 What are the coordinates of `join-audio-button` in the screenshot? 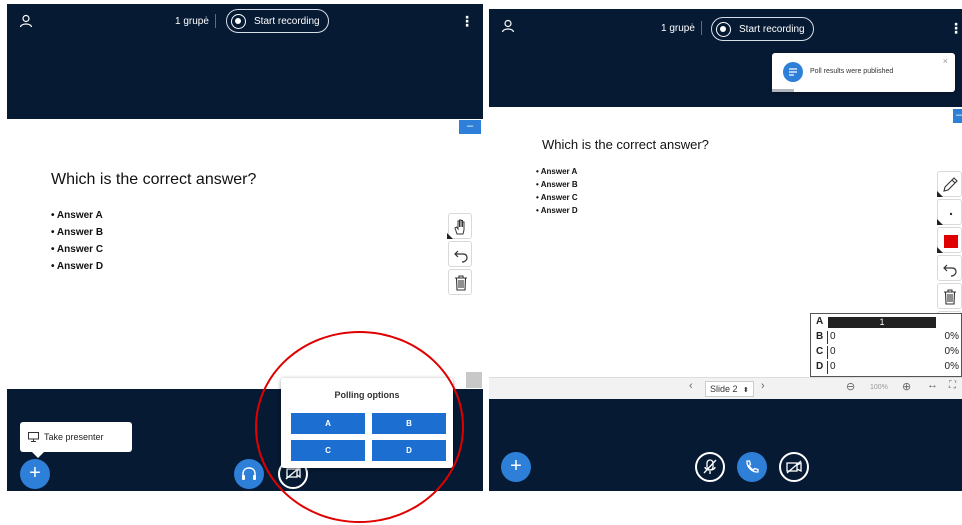 It's located at (249, 474).